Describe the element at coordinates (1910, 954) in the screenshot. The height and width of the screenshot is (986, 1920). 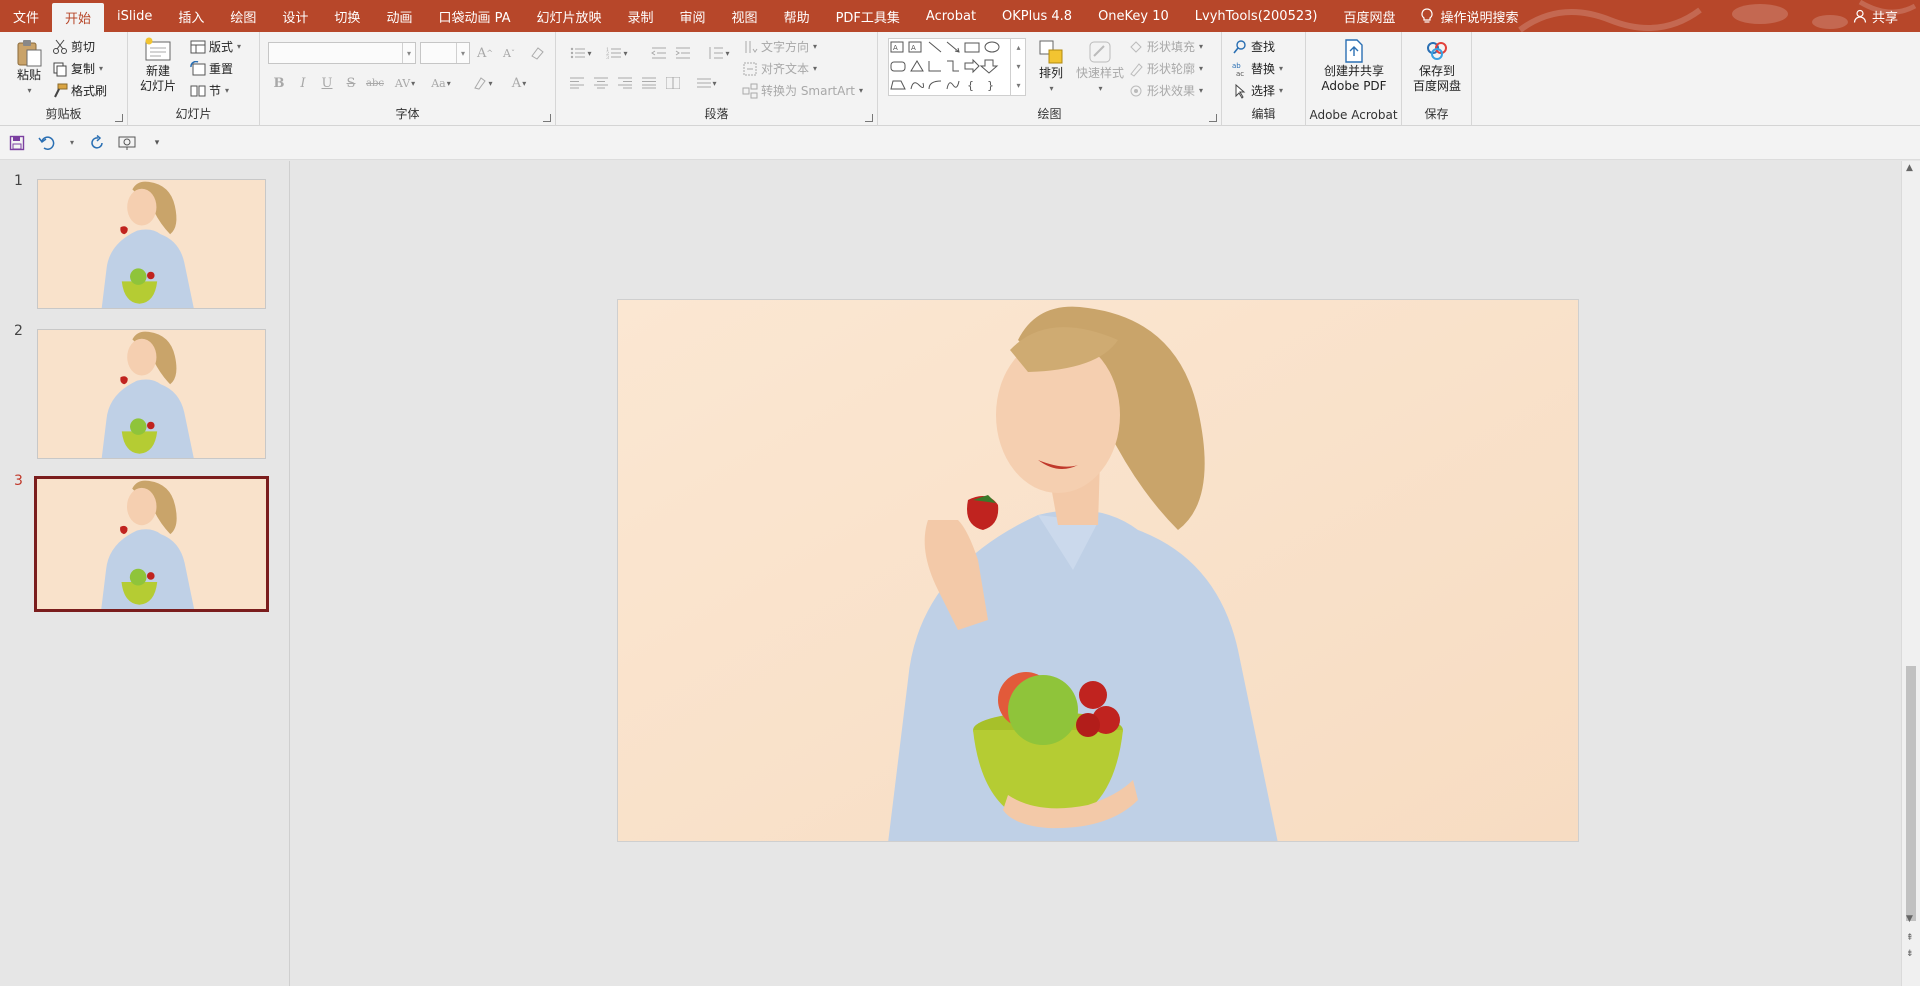
I see `next-slide-icon: ⇟` at that location.